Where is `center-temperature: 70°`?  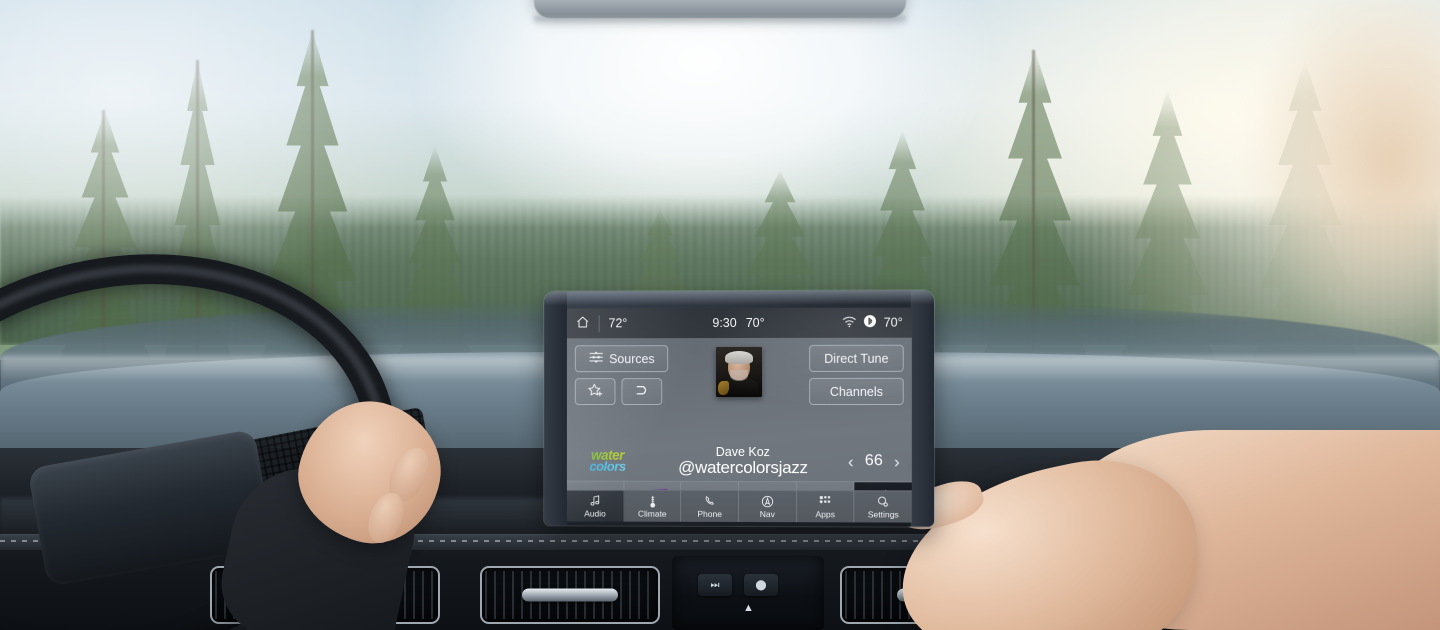
center-temperature: 70° is located at coordinates (755, 322).